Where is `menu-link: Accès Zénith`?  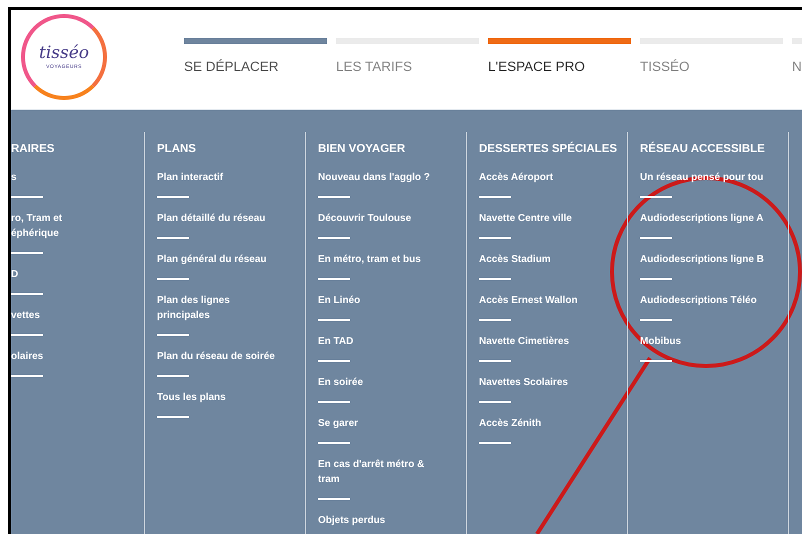
menu-link: Accès Zénith is located at coordinates (541, 423).